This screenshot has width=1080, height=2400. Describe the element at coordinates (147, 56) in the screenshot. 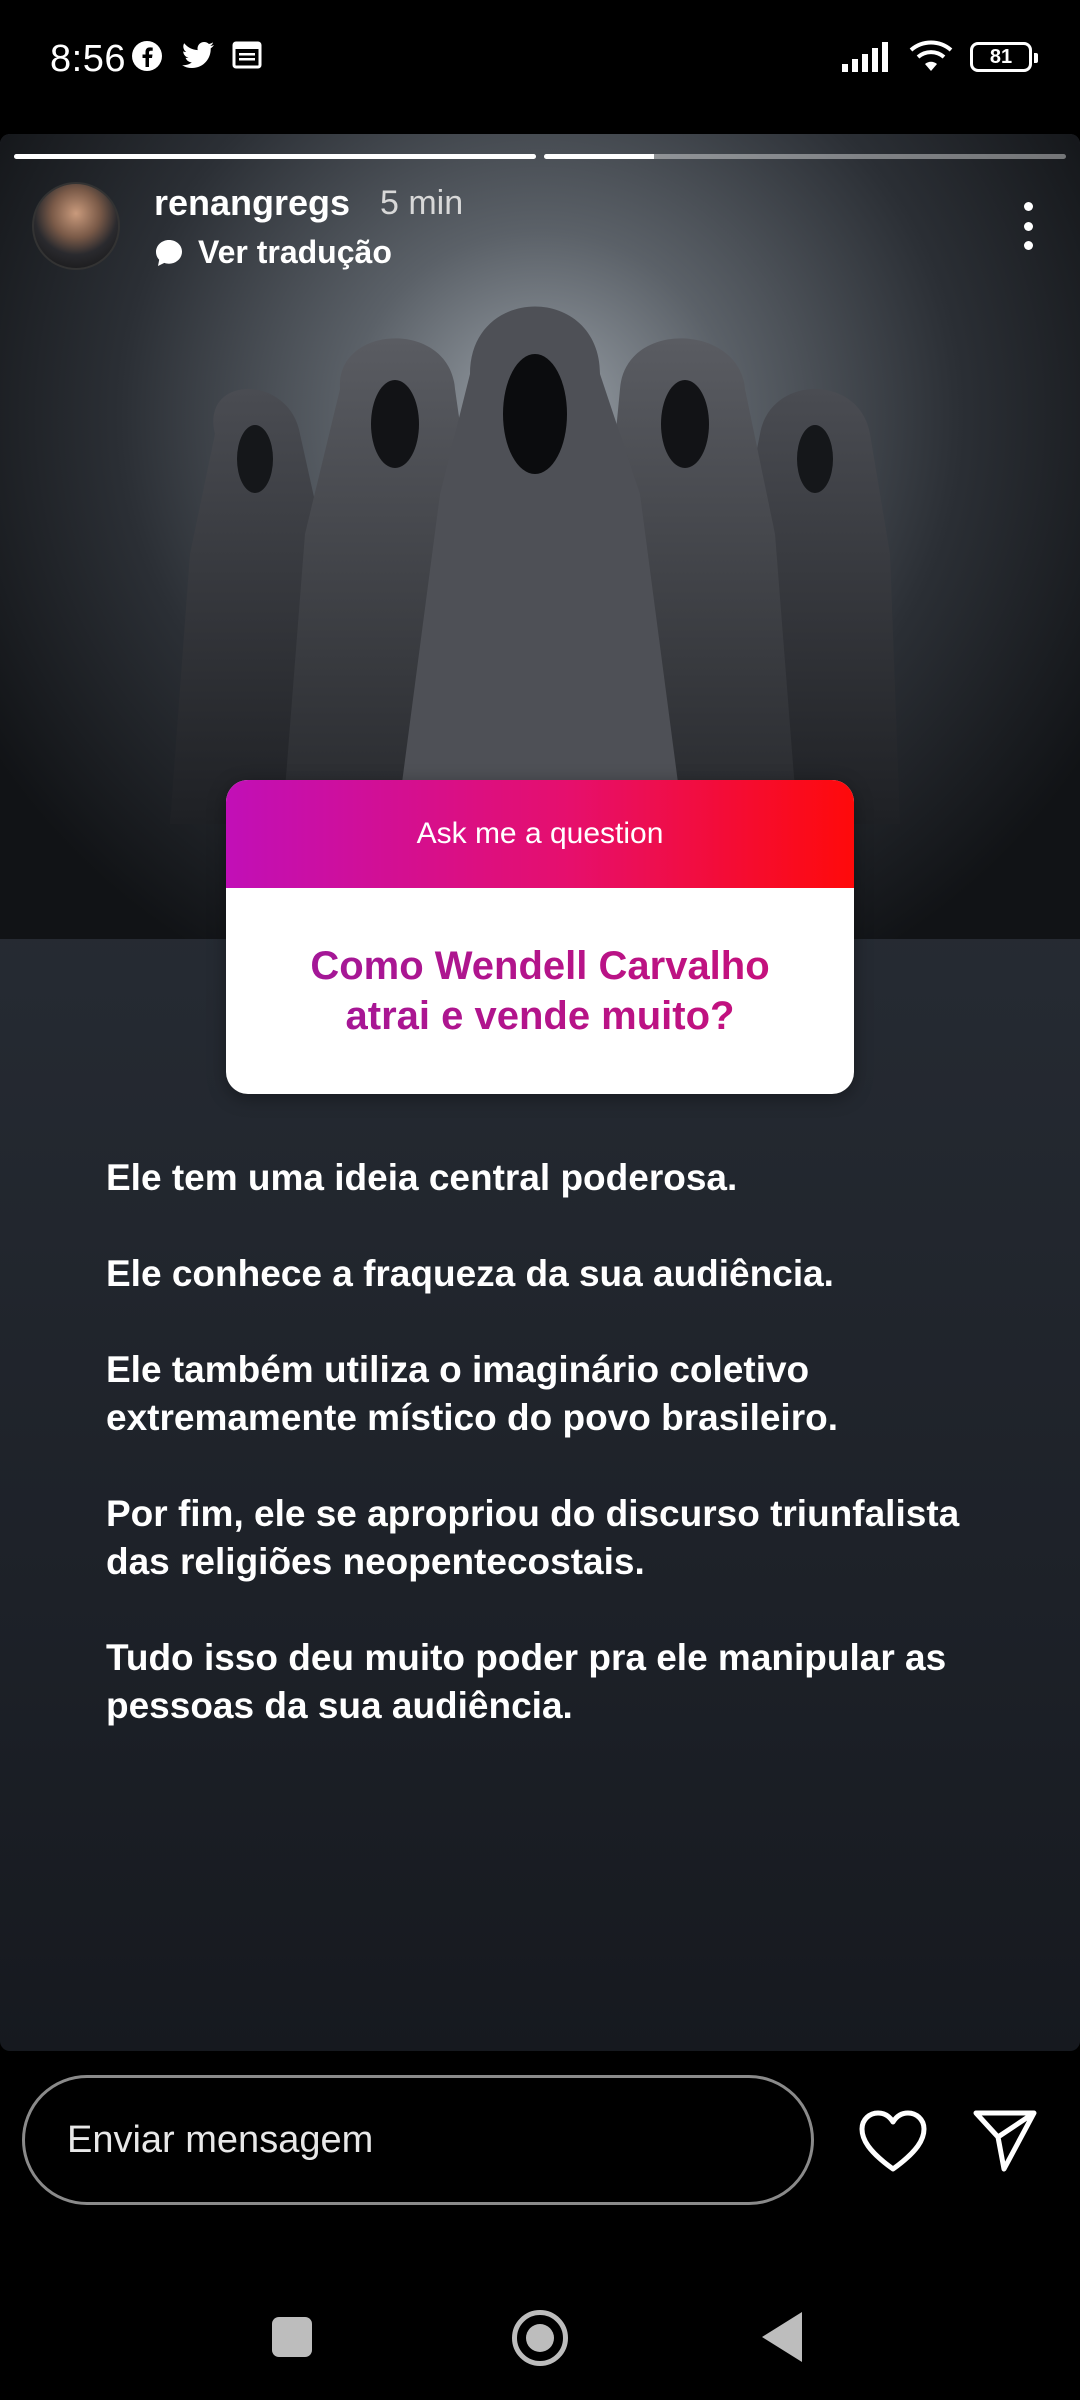

I see `facebook-icon` at that location.